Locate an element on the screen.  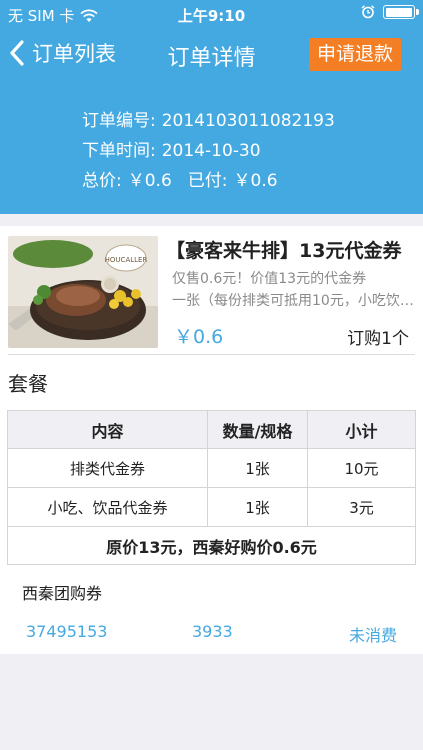
table-cell: 排类代金券 is located at coordinates (107, 468).